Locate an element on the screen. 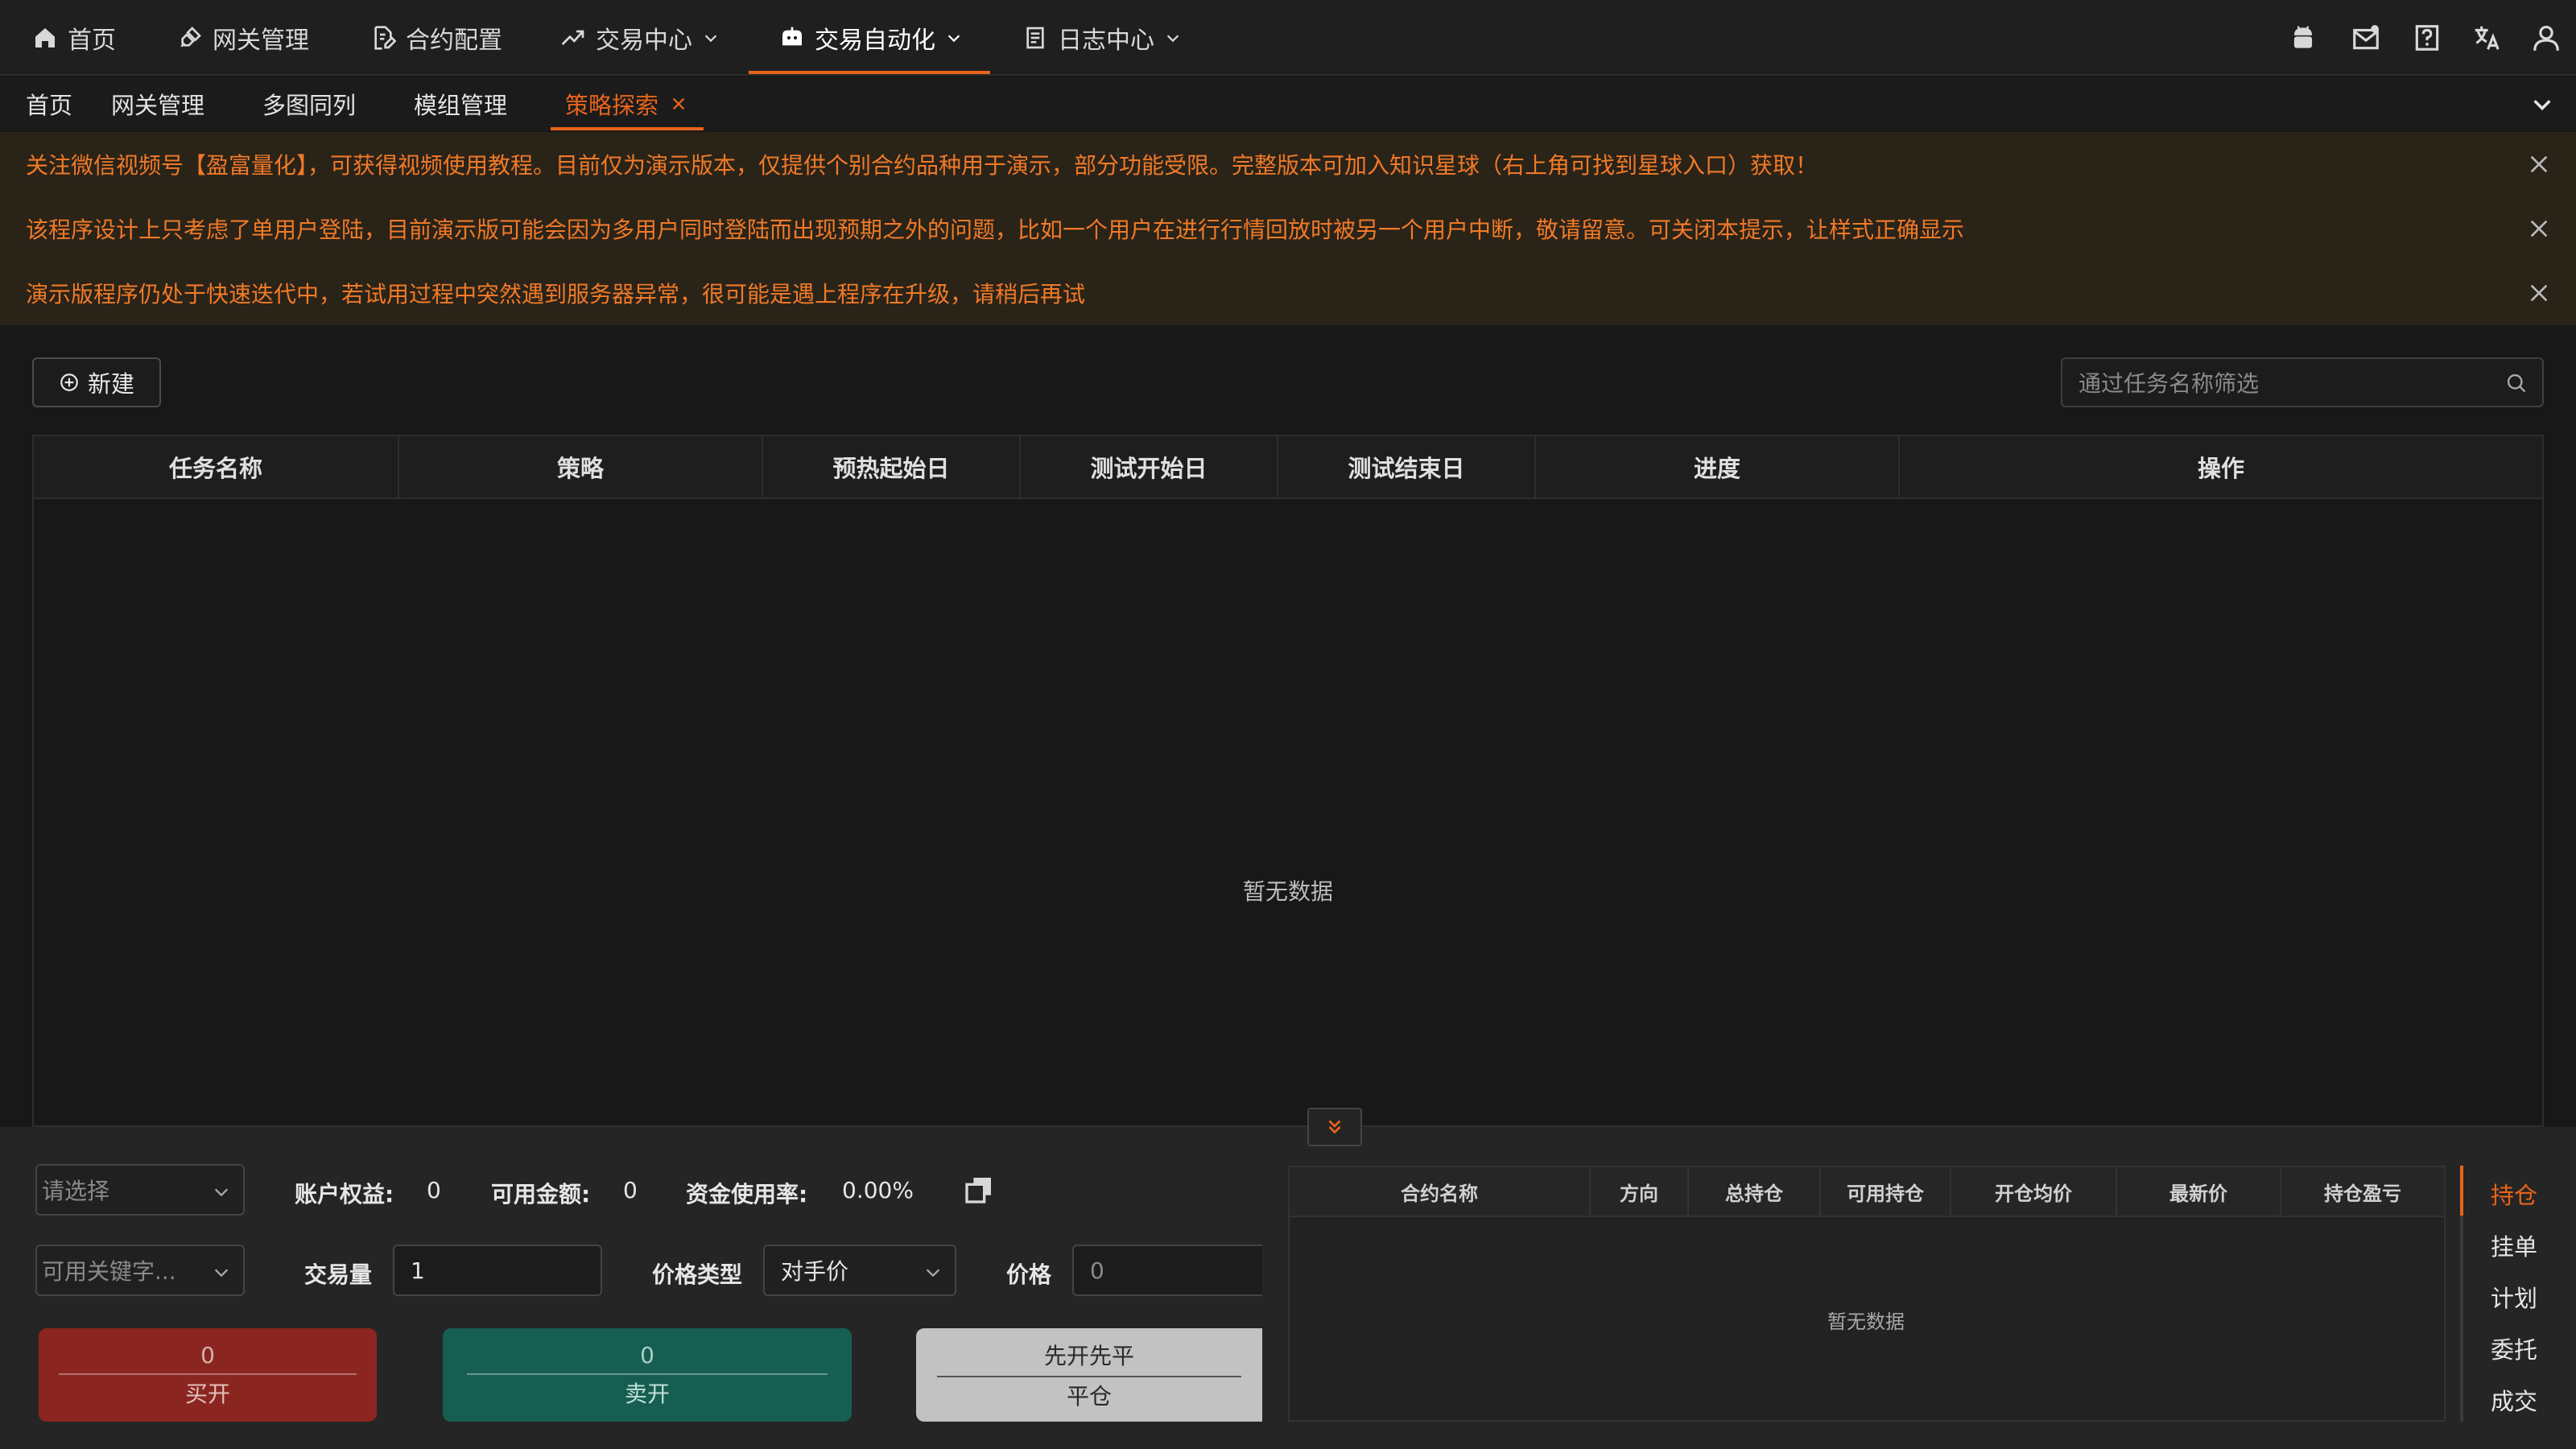 Image resolution: width=2576 pixels, height=1449 pixels. filter-placeholder: 通过任务名称筛选 is located at coordinates (2169, 383).